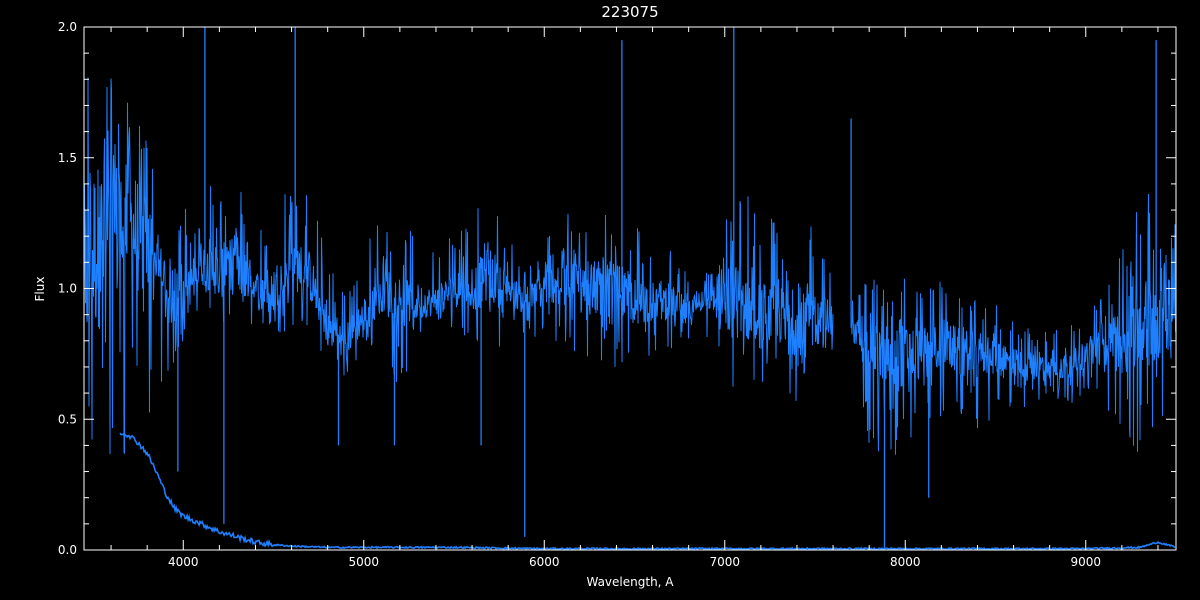  Describe the element at coordinates (630, 582) in the screenshot. I see `x-axis-label: Wavelength, A` at that location.